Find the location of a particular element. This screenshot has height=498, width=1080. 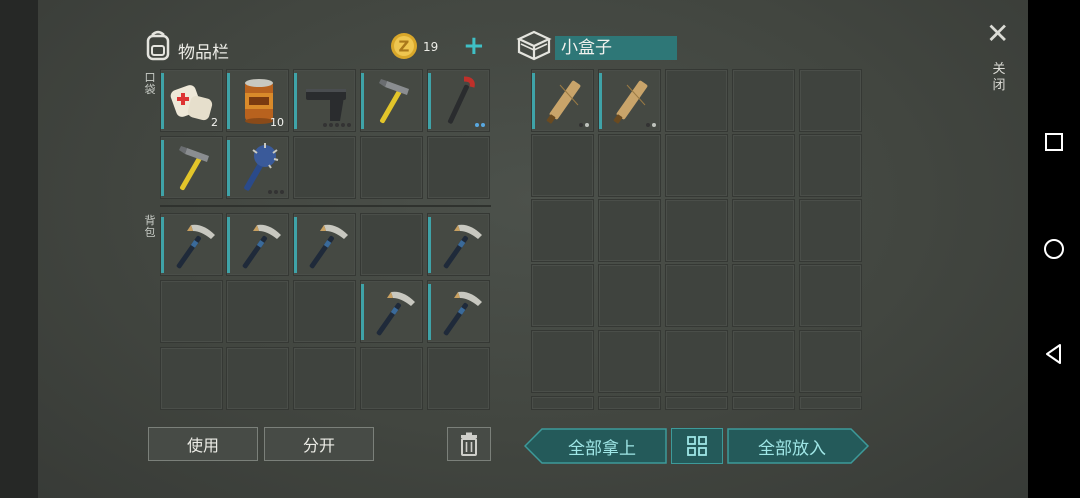

take-all-button: 全部拿上 is located at coordinates (602, 446).